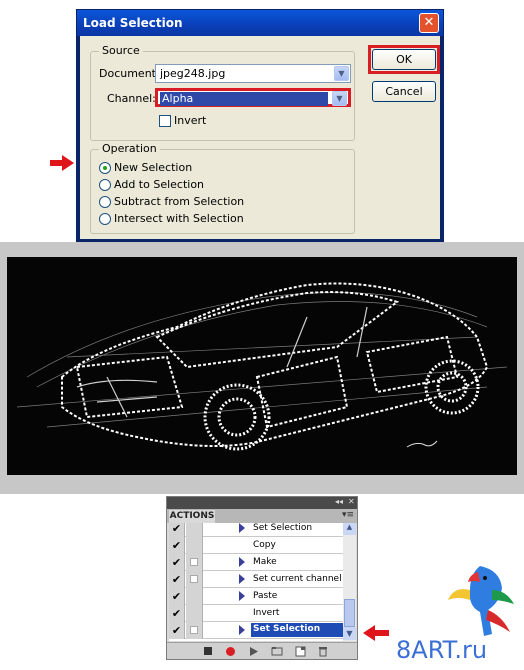 The height and width of the screenshot is (670, 524). What do you see at coordinates (442, 650) in the screenshot?
I see `watermark-text: 8ART.ru` at bounding box center [442, 650].